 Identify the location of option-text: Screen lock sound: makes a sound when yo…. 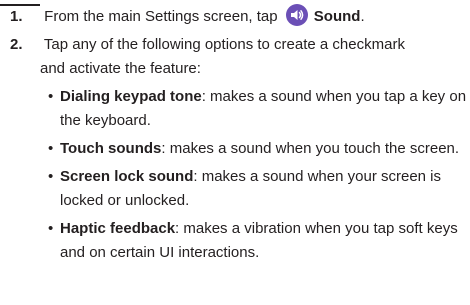
(250, 177).